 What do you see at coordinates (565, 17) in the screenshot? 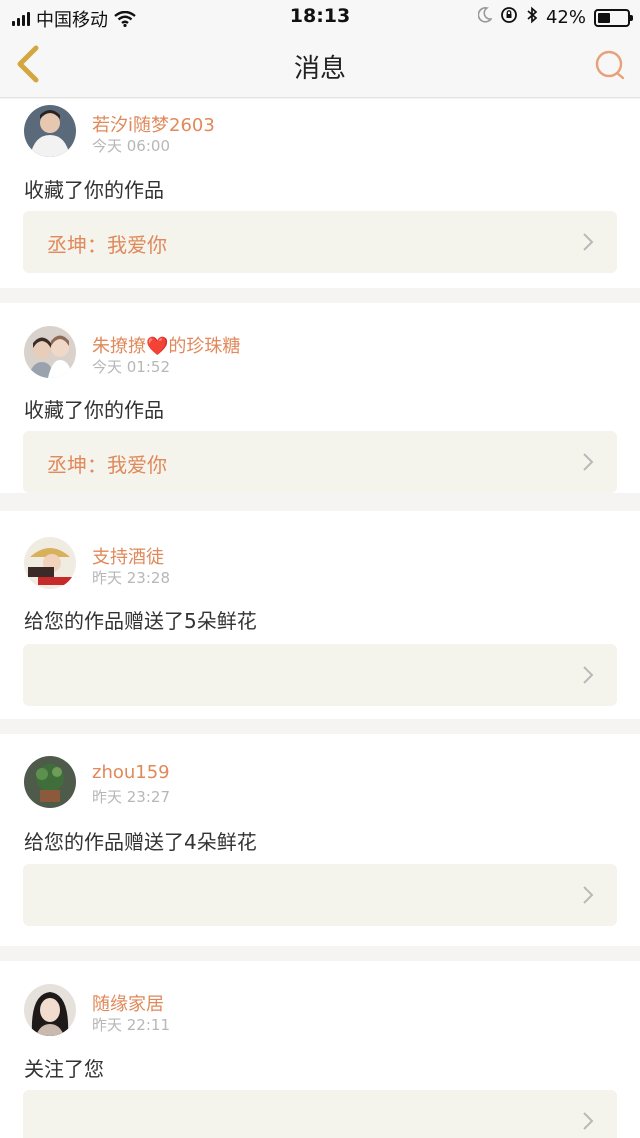
I see `battery-percent: 42%` at bounding box center [565, 17].